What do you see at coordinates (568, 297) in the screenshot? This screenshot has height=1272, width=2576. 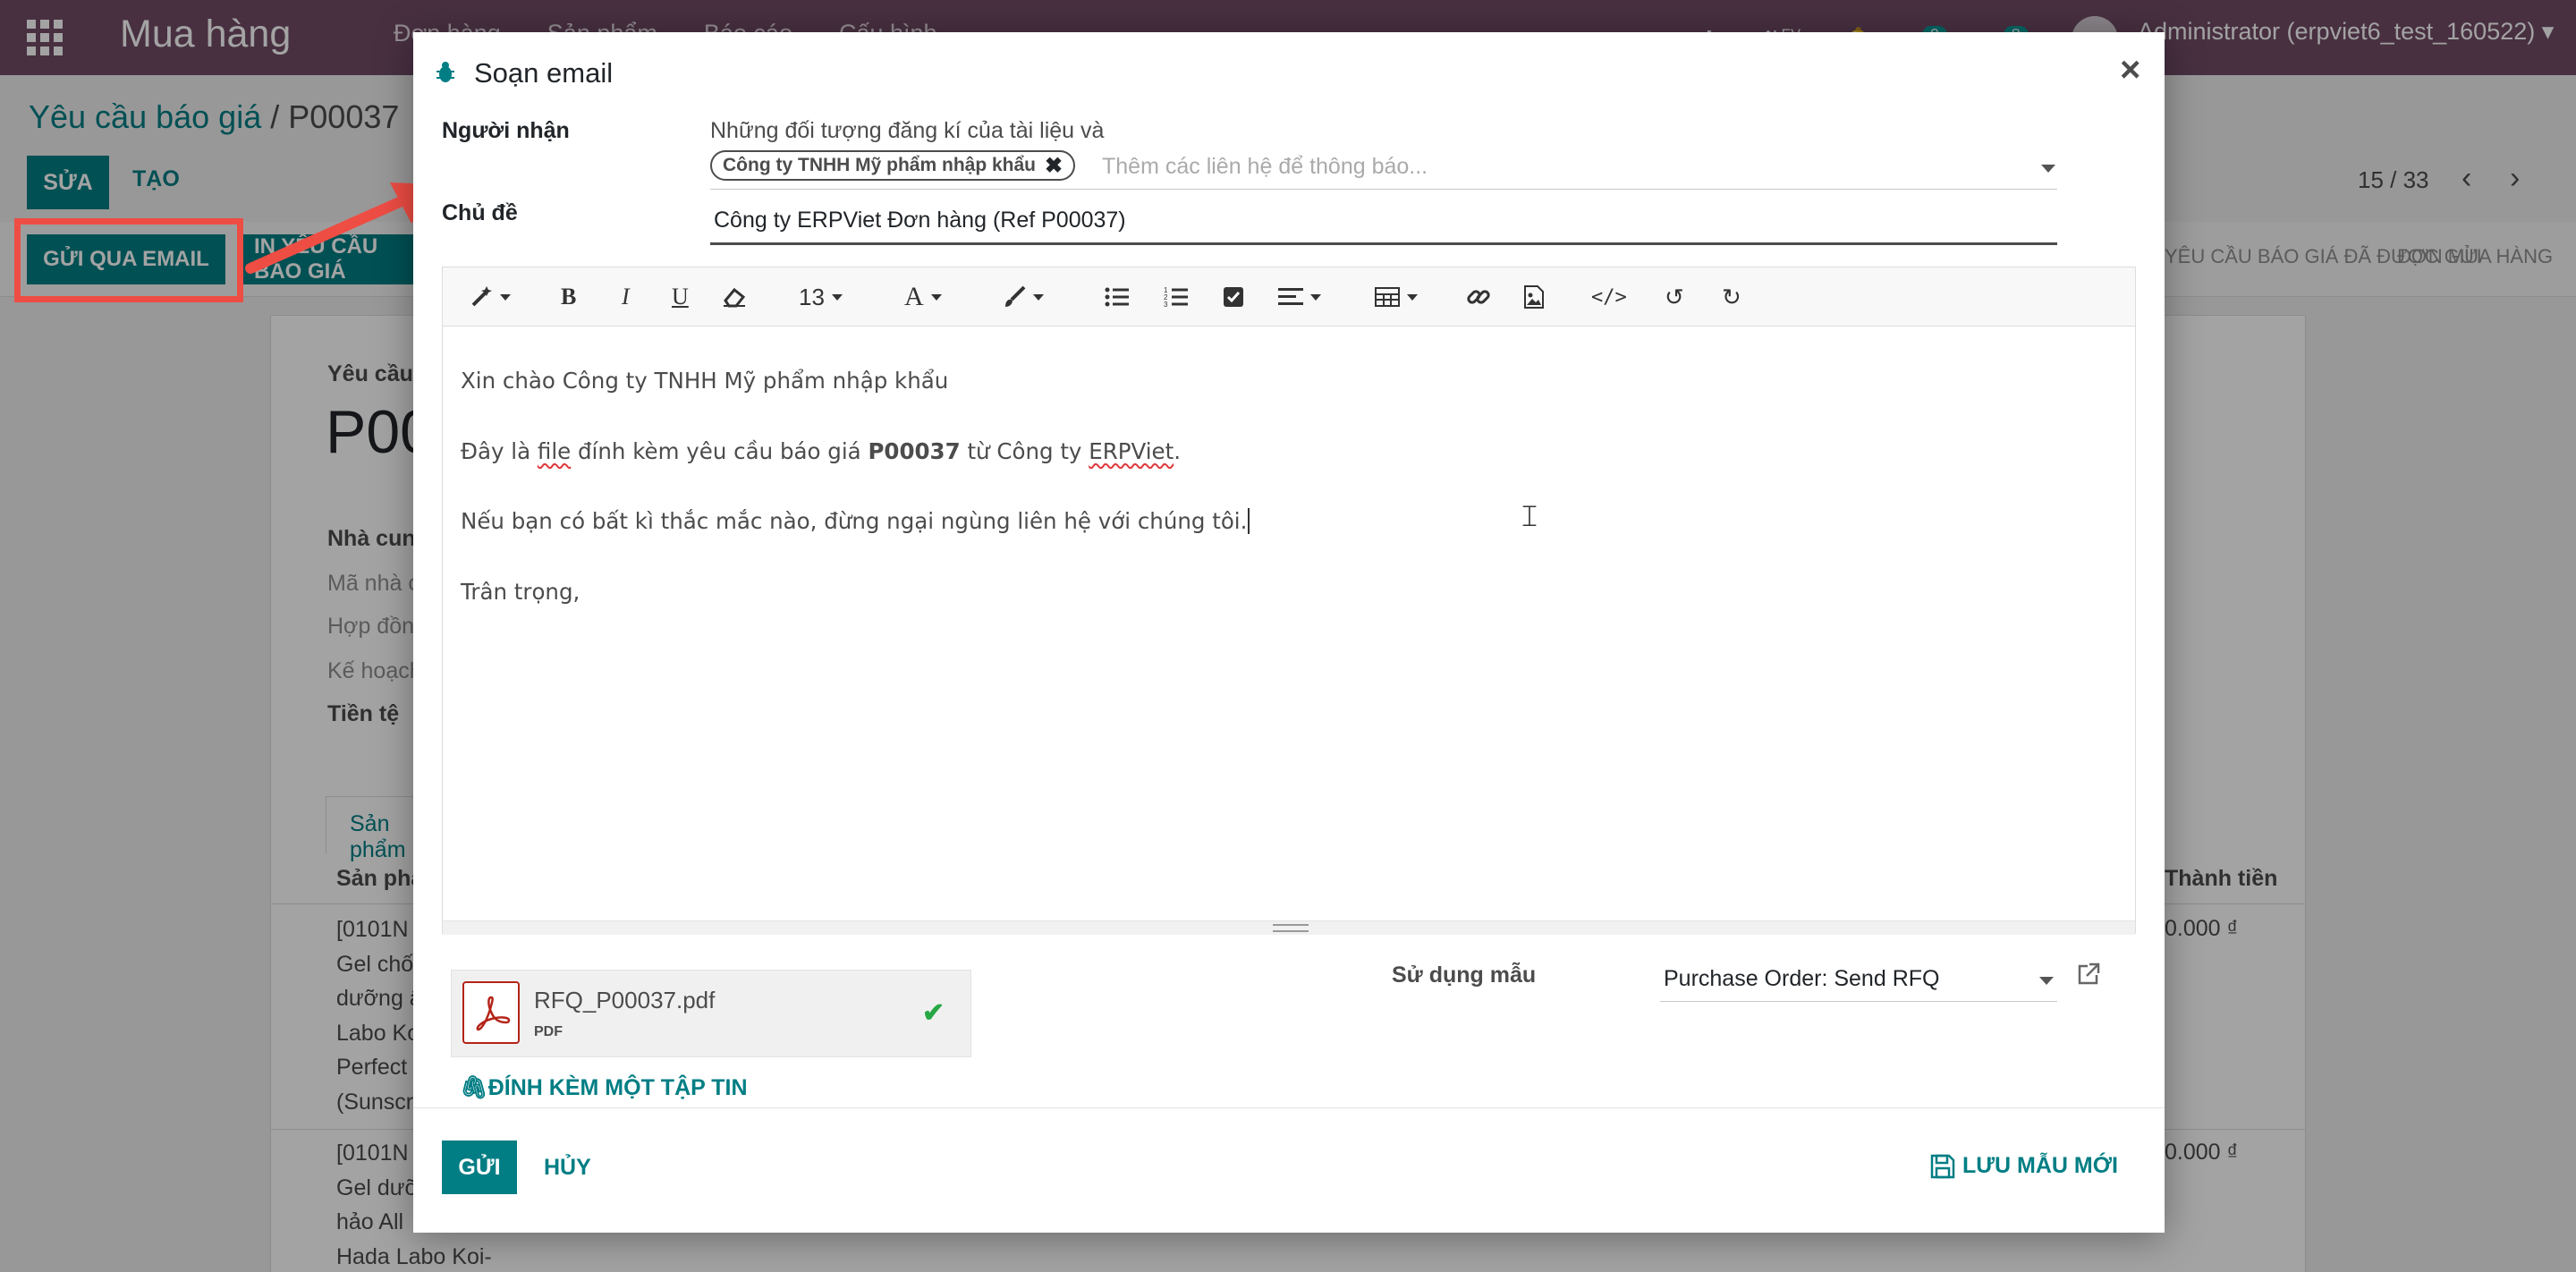 I see `bold-icon: B` at bounding box center [568, 297].